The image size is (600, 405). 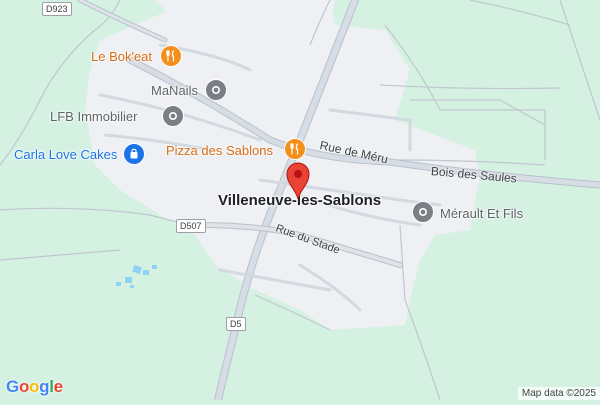 I want to click on place-label-carla-love-cakes: Carla Love Cakes, so click(x=65, y=154).